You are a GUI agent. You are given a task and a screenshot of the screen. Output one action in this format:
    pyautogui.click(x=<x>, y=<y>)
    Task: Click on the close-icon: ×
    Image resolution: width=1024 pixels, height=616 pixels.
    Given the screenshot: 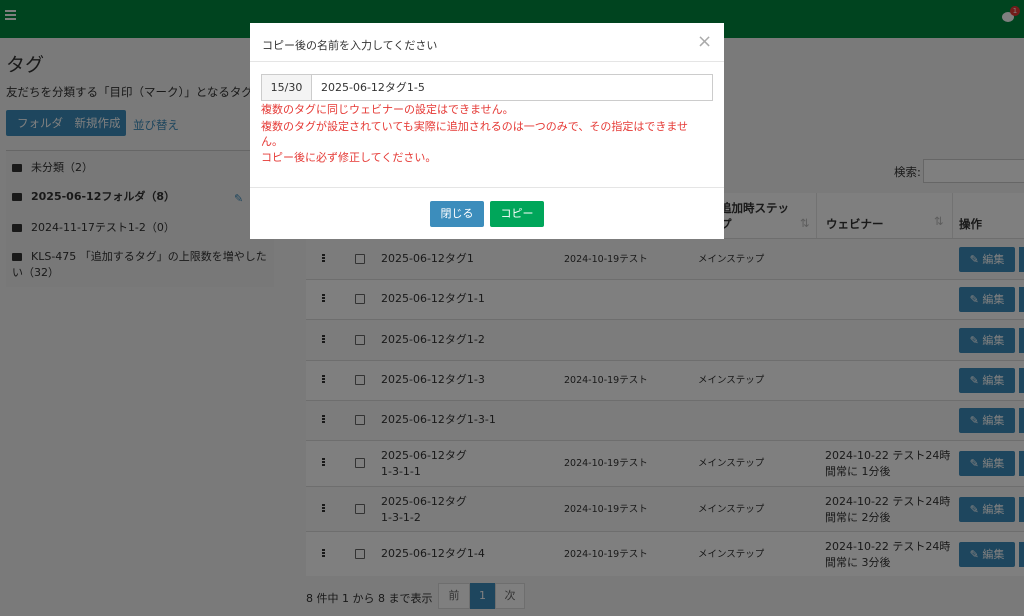 What is the action you would take?
    pyautogui.click(x=704, y=42)
    